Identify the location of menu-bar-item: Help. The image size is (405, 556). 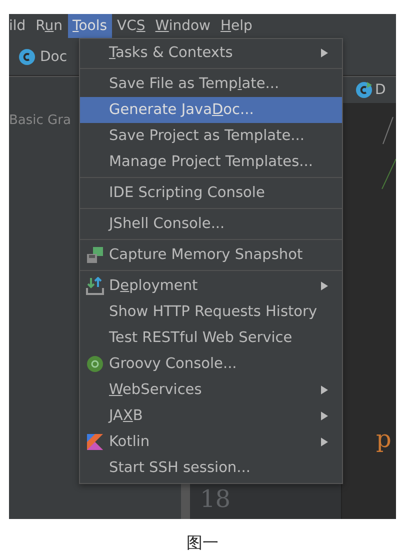
(237, 26).